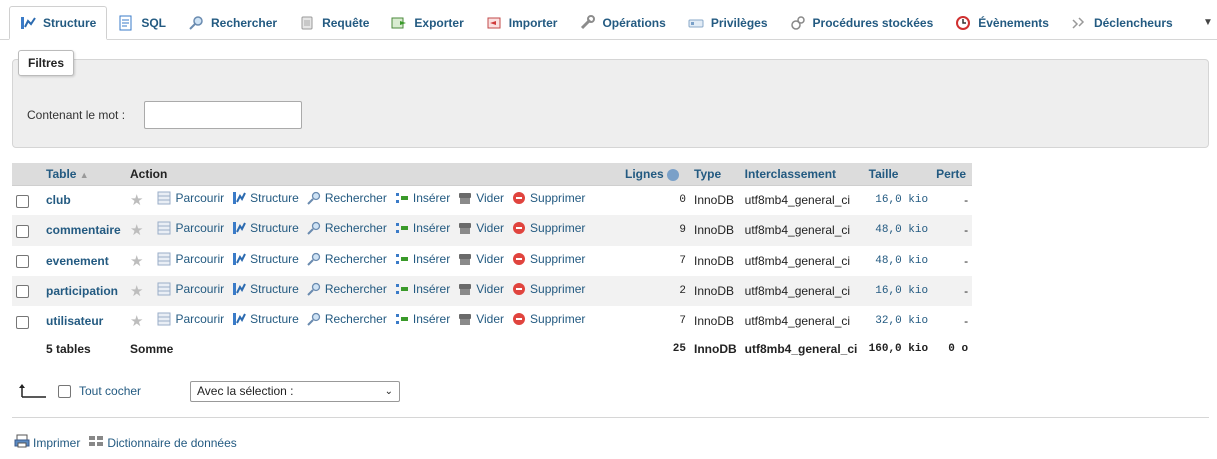 The height and width of the screenshot is (459, 1217). Describe the element at coordinates (898, 321) in the screenshot. I see `row-size-link: 32,0 kio` at that location.